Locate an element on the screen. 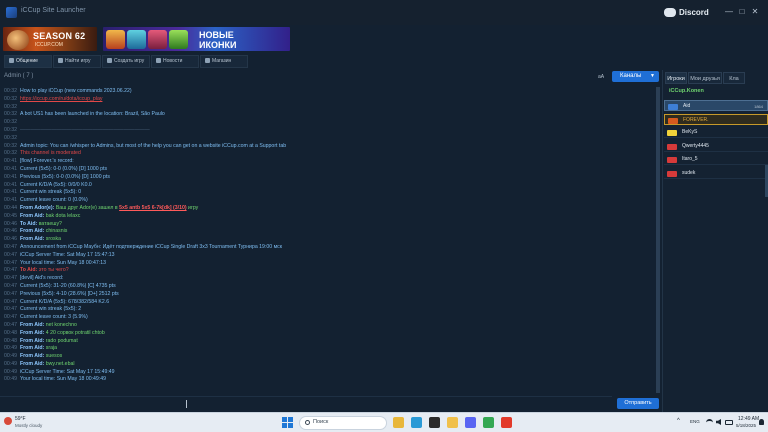 The image size is (768, 432). message-sender: From Ador(e): is located at coordinates (37, 208).